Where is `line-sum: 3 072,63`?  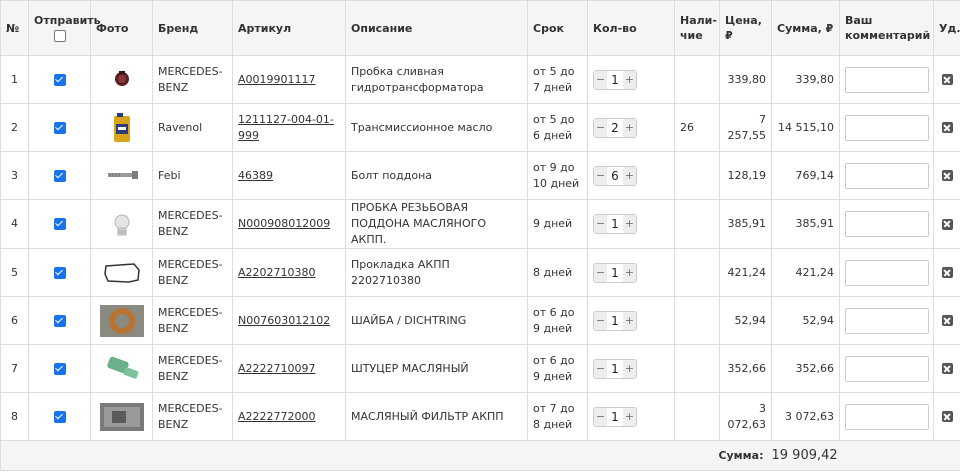 line-sum: 3 072,63 is located at coordinates (805, 416).